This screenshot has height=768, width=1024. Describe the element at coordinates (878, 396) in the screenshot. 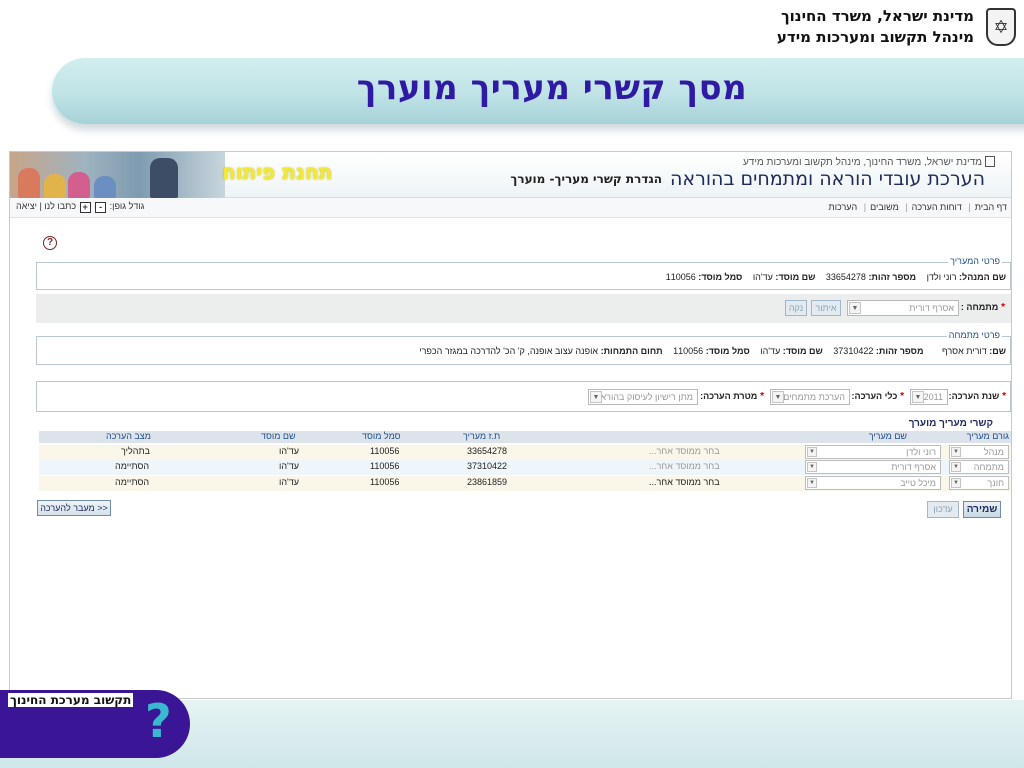

I see `tool-label-wrap: * כלי הערכה:` at that location.